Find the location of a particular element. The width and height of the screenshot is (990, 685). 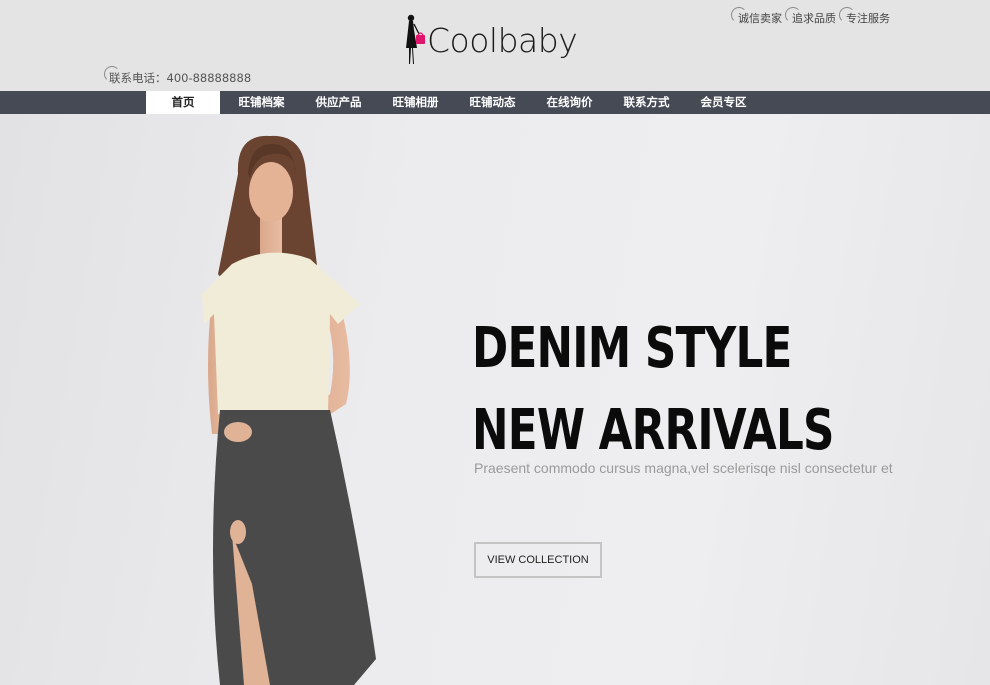

headline-line-1: DENIM STYLE is located at coordinates (632, 348).